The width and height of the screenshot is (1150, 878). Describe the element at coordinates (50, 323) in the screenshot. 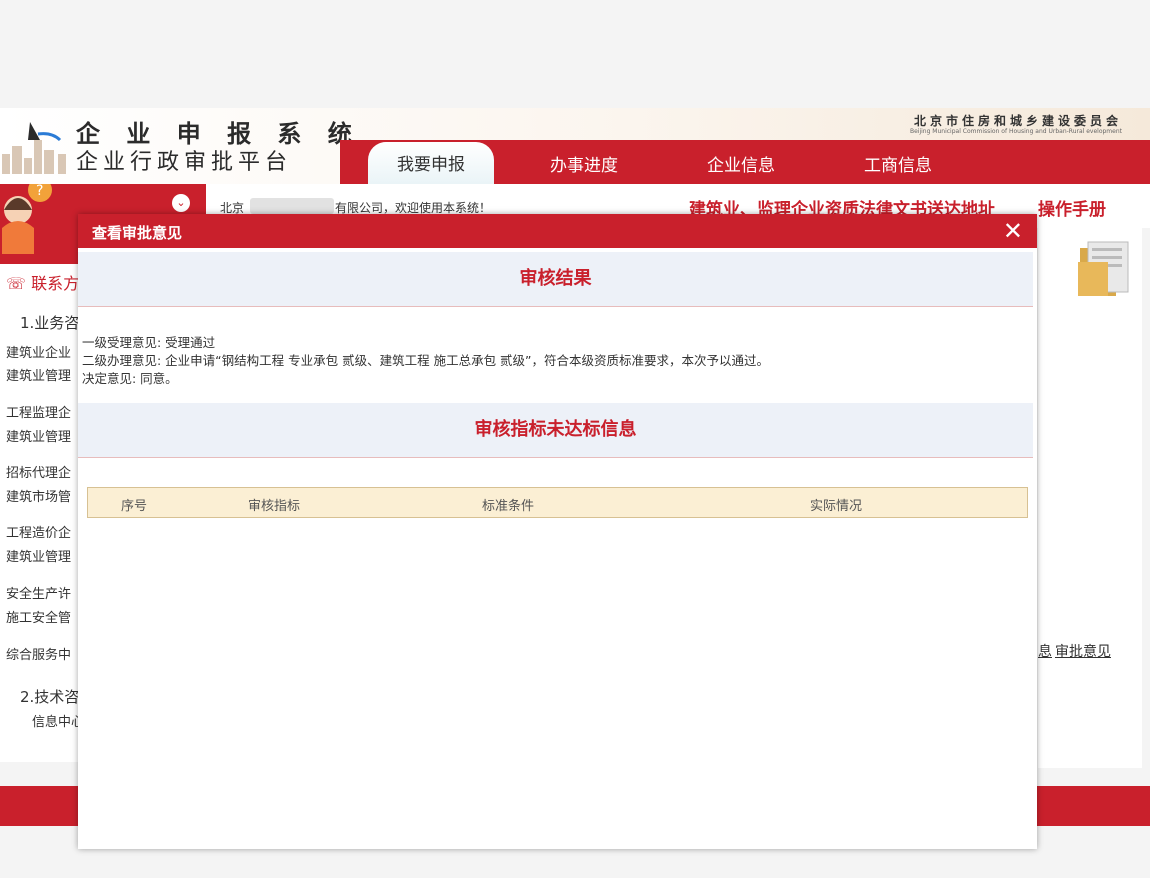

I see `contact-line: 1.业务咨` at that location.